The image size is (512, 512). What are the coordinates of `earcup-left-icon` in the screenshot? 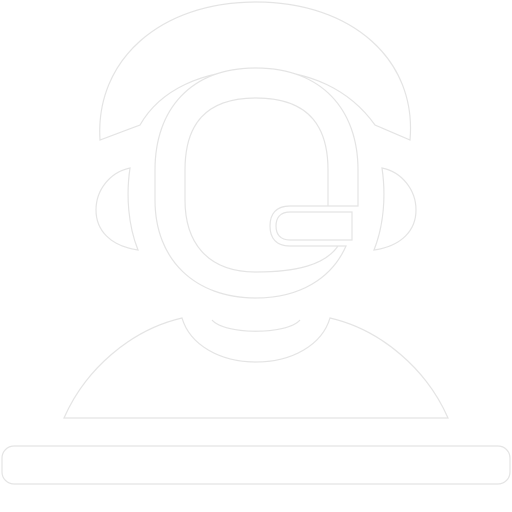 It's located at (117, 209).